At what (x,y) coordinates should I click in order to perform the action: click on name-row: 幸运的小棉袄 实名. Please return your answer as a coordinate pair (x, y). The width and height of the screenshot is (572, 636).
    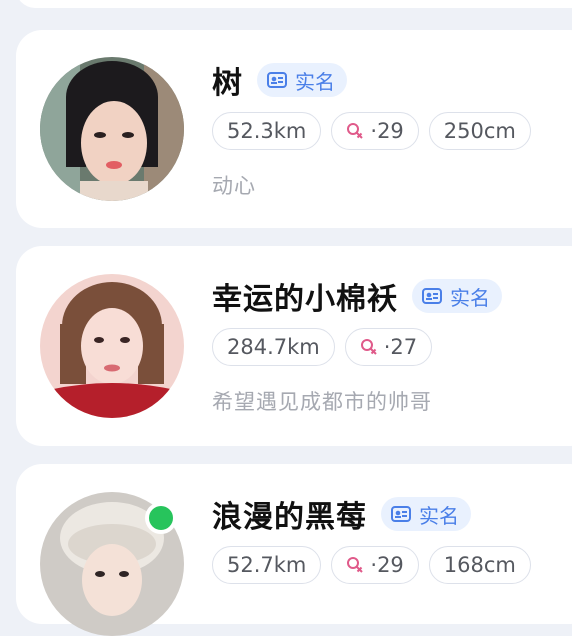
    Looking at the image, I should click on (357, 296).